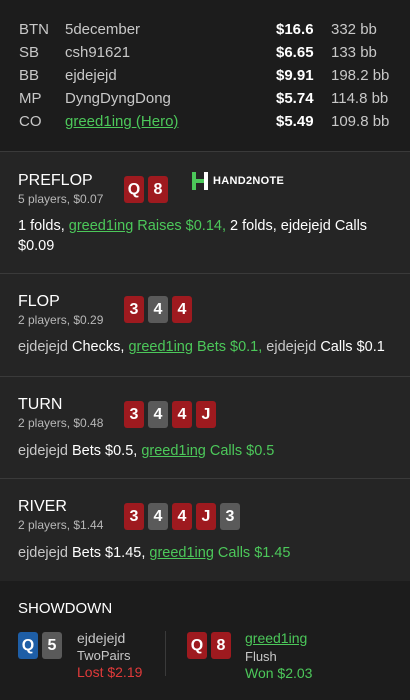 The width and height of the screenshot is (410, 700). What do you see at coordinates (34, 29) in the screenshot?
I see `player-position: BTN` at bounding box center [34, 29].